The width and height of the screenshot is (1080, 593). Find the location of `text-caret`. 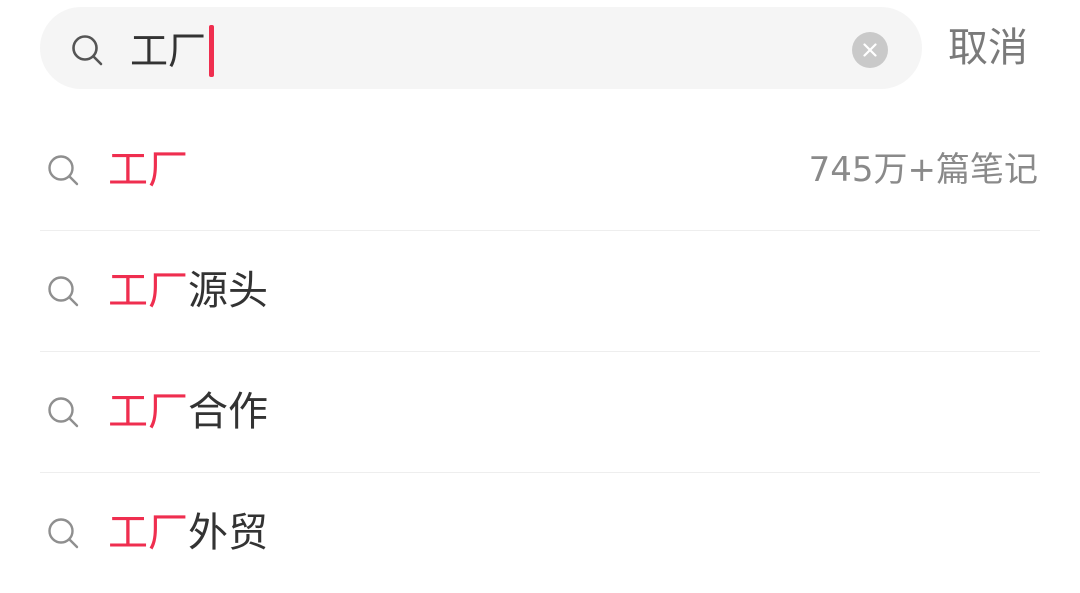

text-caret is located at coordinates (212, 50).